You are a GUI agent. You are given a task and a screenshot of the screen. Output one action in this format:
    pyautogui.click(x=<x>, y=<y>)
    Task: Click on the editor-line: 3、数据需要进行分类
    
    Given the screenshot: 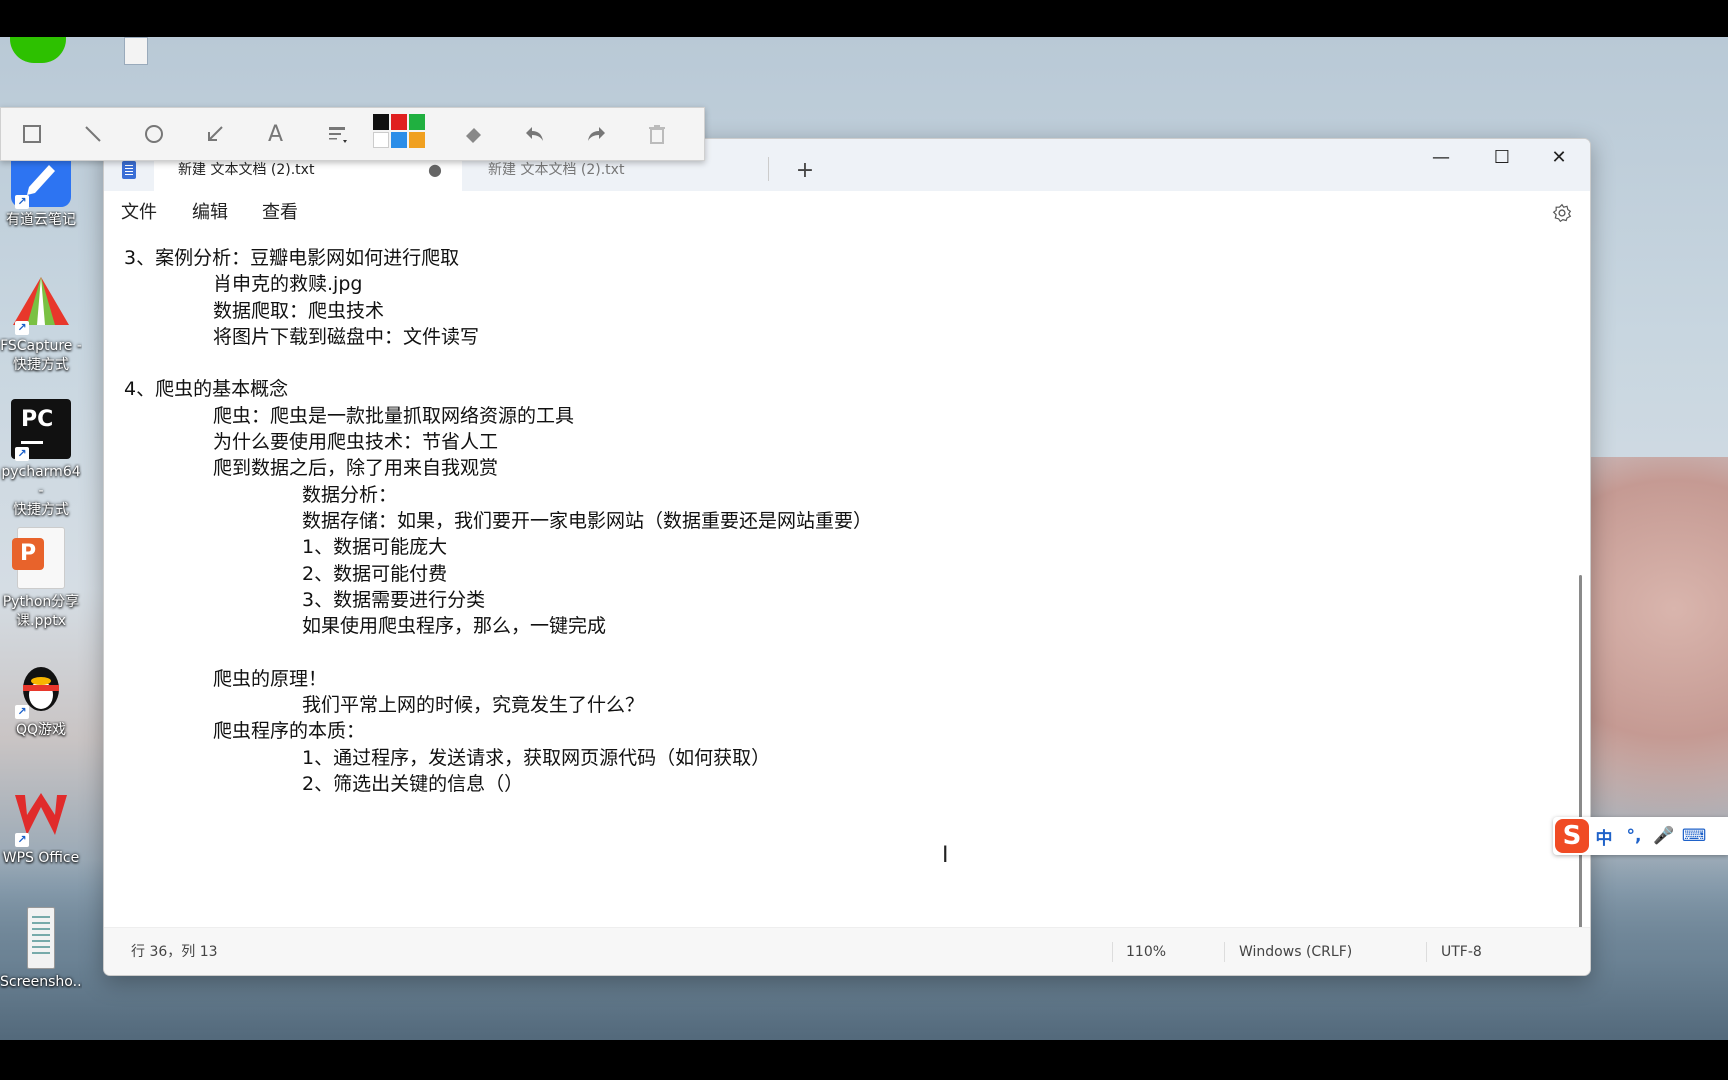 What is the action you would take?
    pyautogui.click(x=394, y=599)
    